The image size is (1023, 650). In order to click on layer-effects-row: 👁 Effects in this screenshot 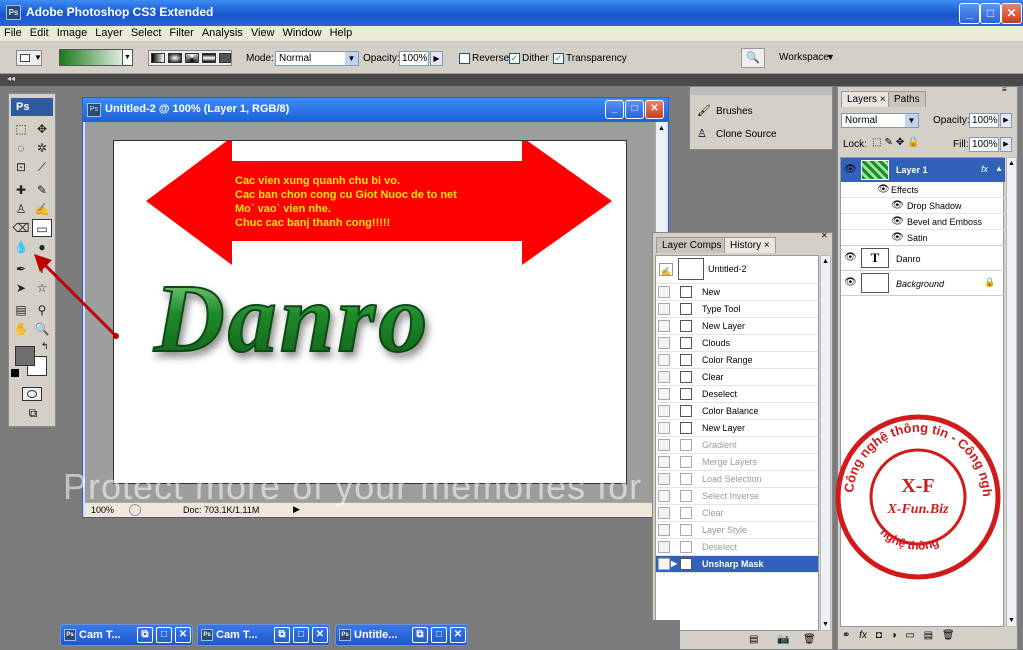, I will do `click(923, 190)`.